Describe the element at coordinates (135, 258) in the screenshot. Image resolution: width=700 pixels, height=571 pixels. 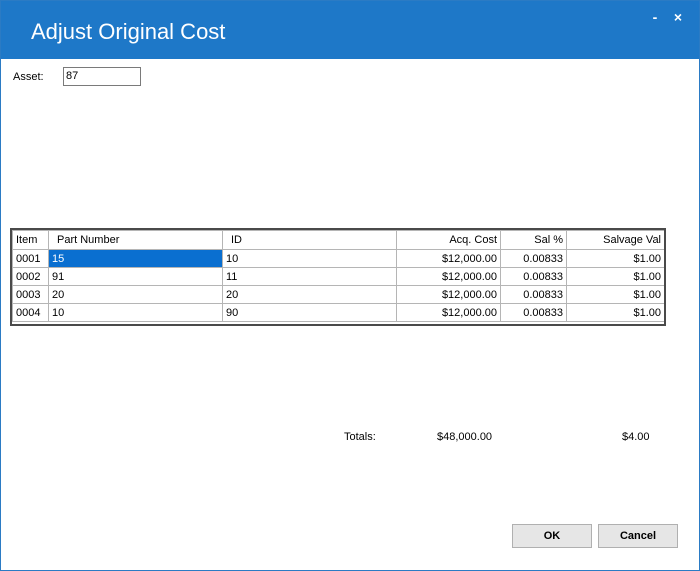
I see `cell-part-number: 15` at that location.